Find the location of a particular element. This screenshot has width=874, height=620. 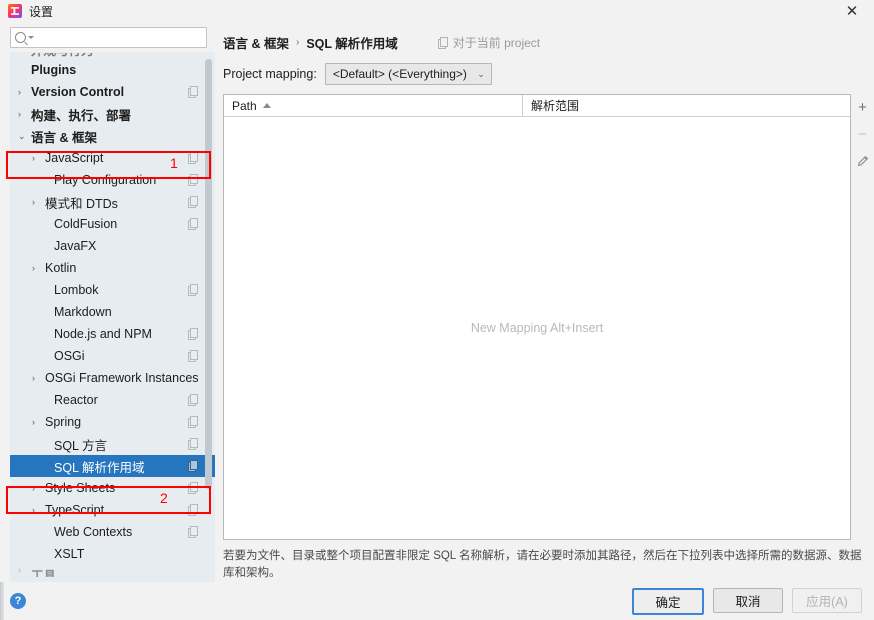

sidebar-item-22: Web Contexts is located at coordinates (112, 532).